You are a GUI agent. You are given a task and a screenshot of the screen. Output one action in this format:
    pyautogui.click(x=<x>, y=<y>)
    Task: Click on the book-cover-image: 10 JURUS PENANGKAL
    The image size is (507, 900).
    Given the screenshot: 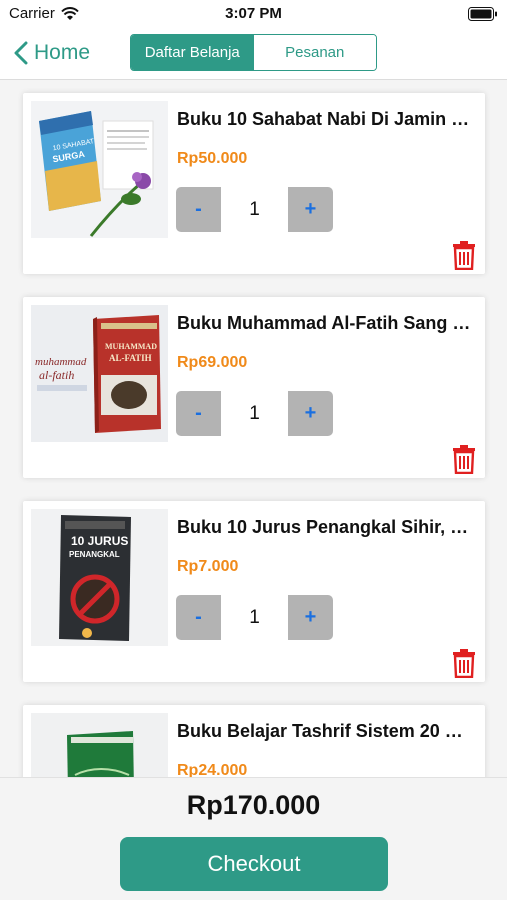 What is the action you would take?
    pyautogui.click(x=99, y=577)
    